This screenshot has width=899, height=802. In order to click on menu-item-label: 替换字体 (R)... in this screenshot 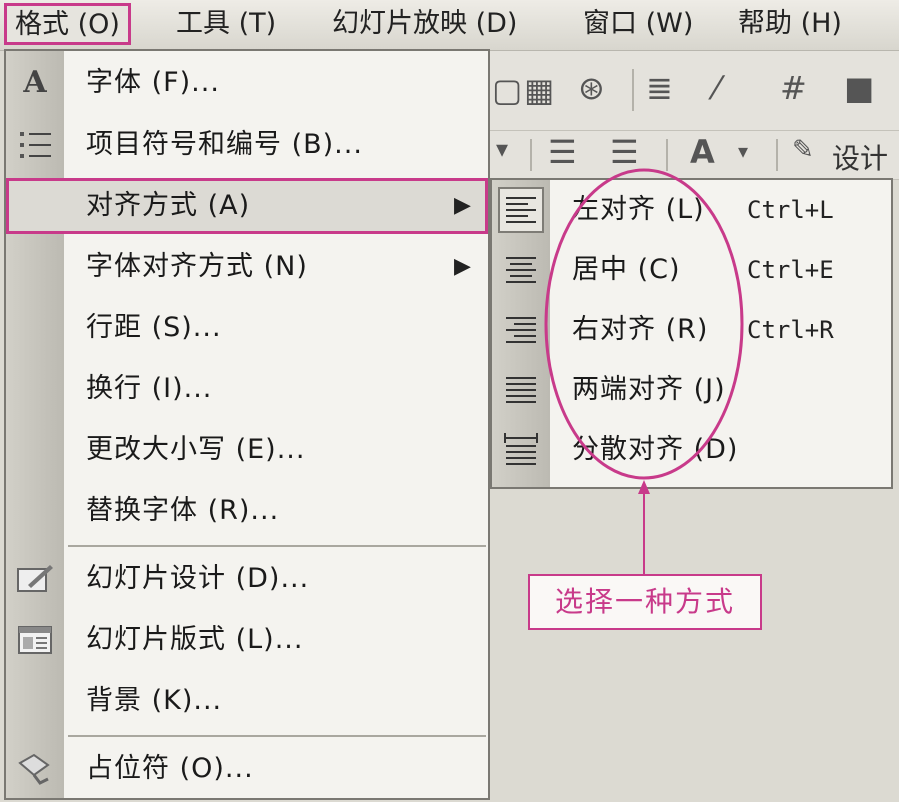, I will do `click(183, 510)`.